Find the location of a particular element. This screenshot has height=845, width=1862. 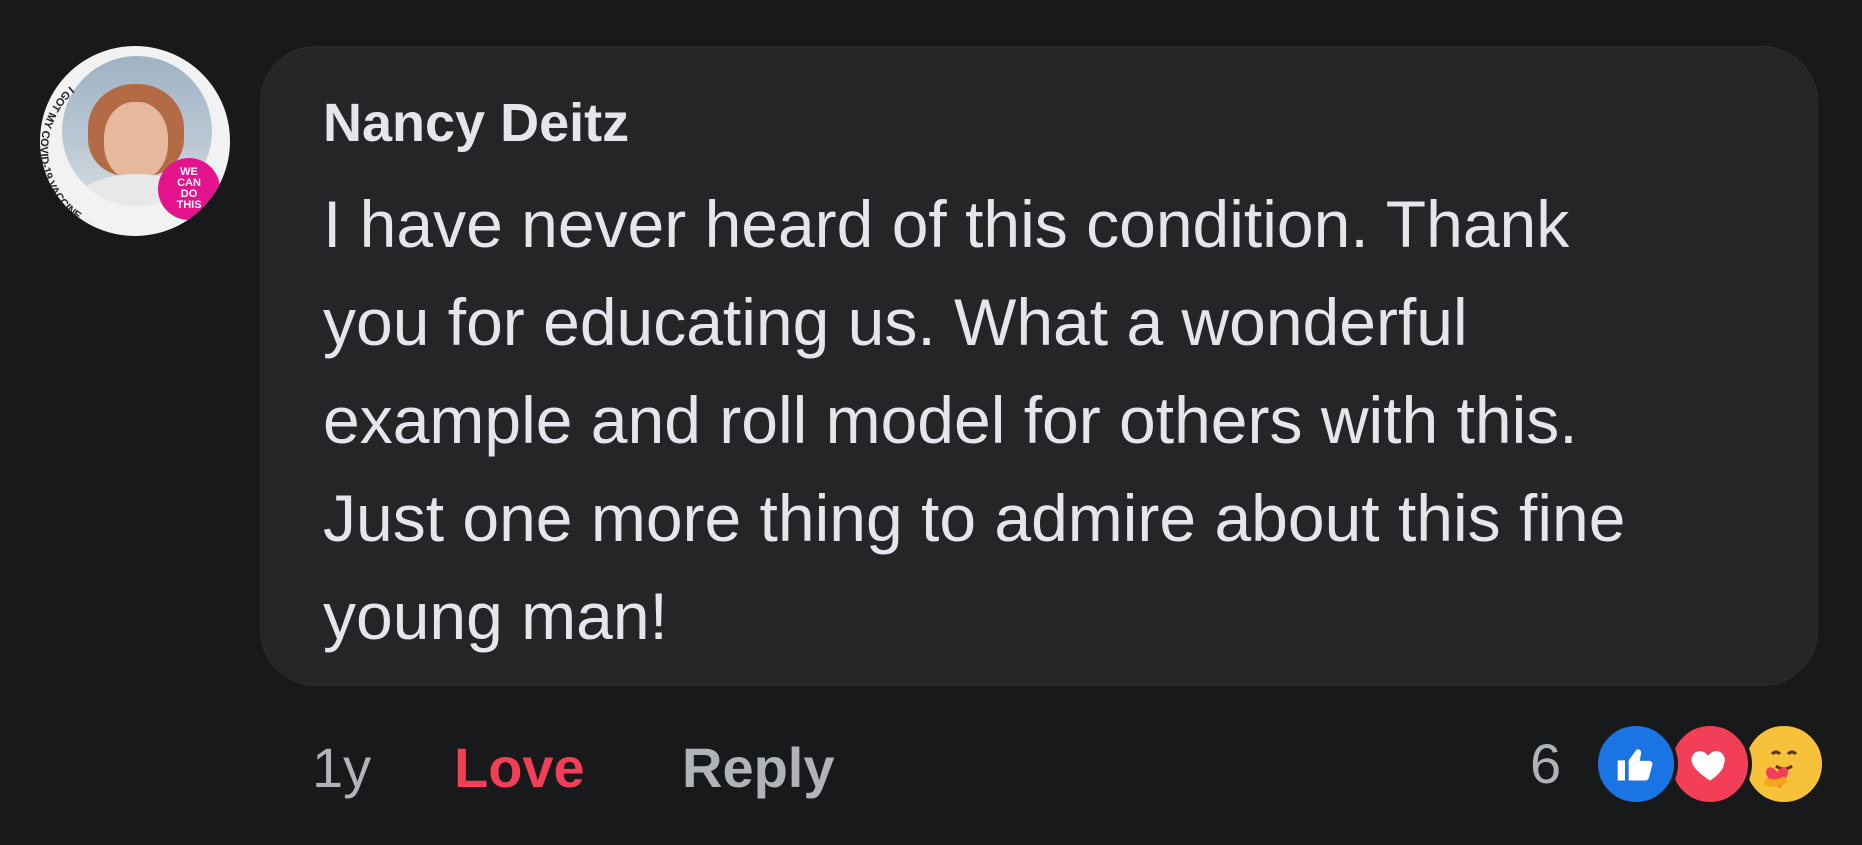

reaction-summary: 6 is located at coordinates (1680, 764).